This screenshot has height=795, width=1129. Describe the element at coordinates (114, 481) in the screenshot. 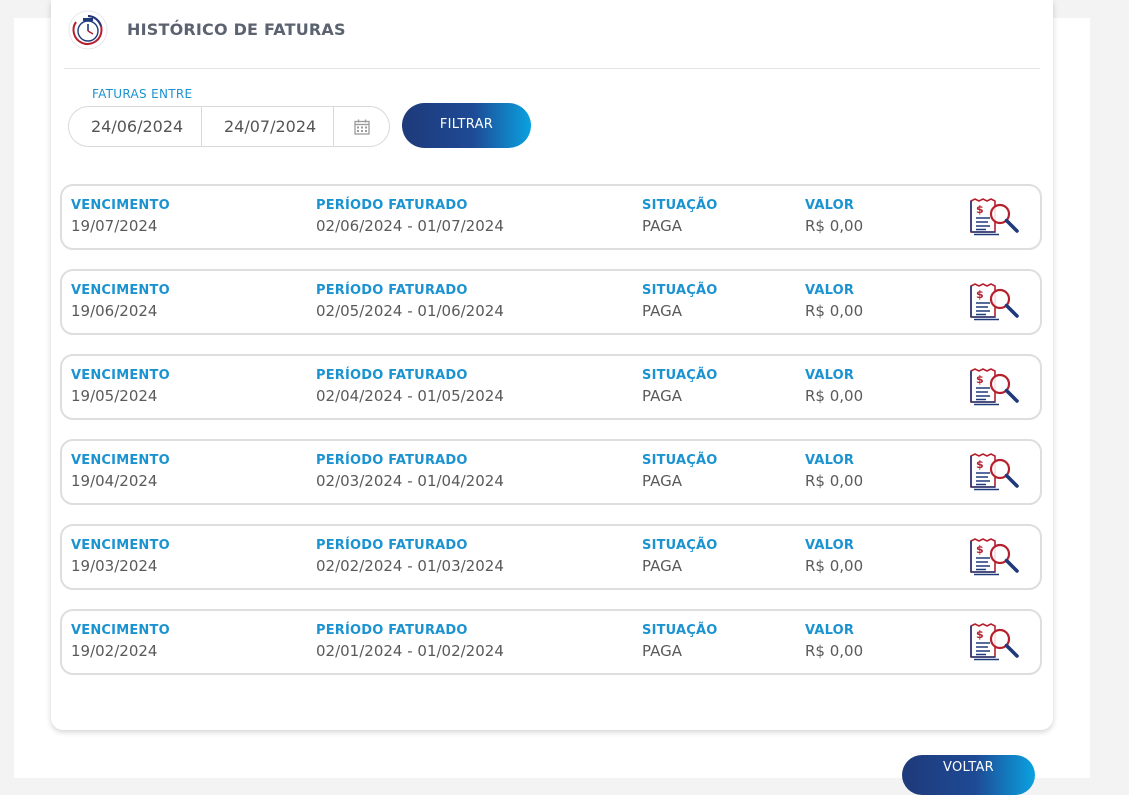

I see `due-date-value: 19/04/2024` at that location.